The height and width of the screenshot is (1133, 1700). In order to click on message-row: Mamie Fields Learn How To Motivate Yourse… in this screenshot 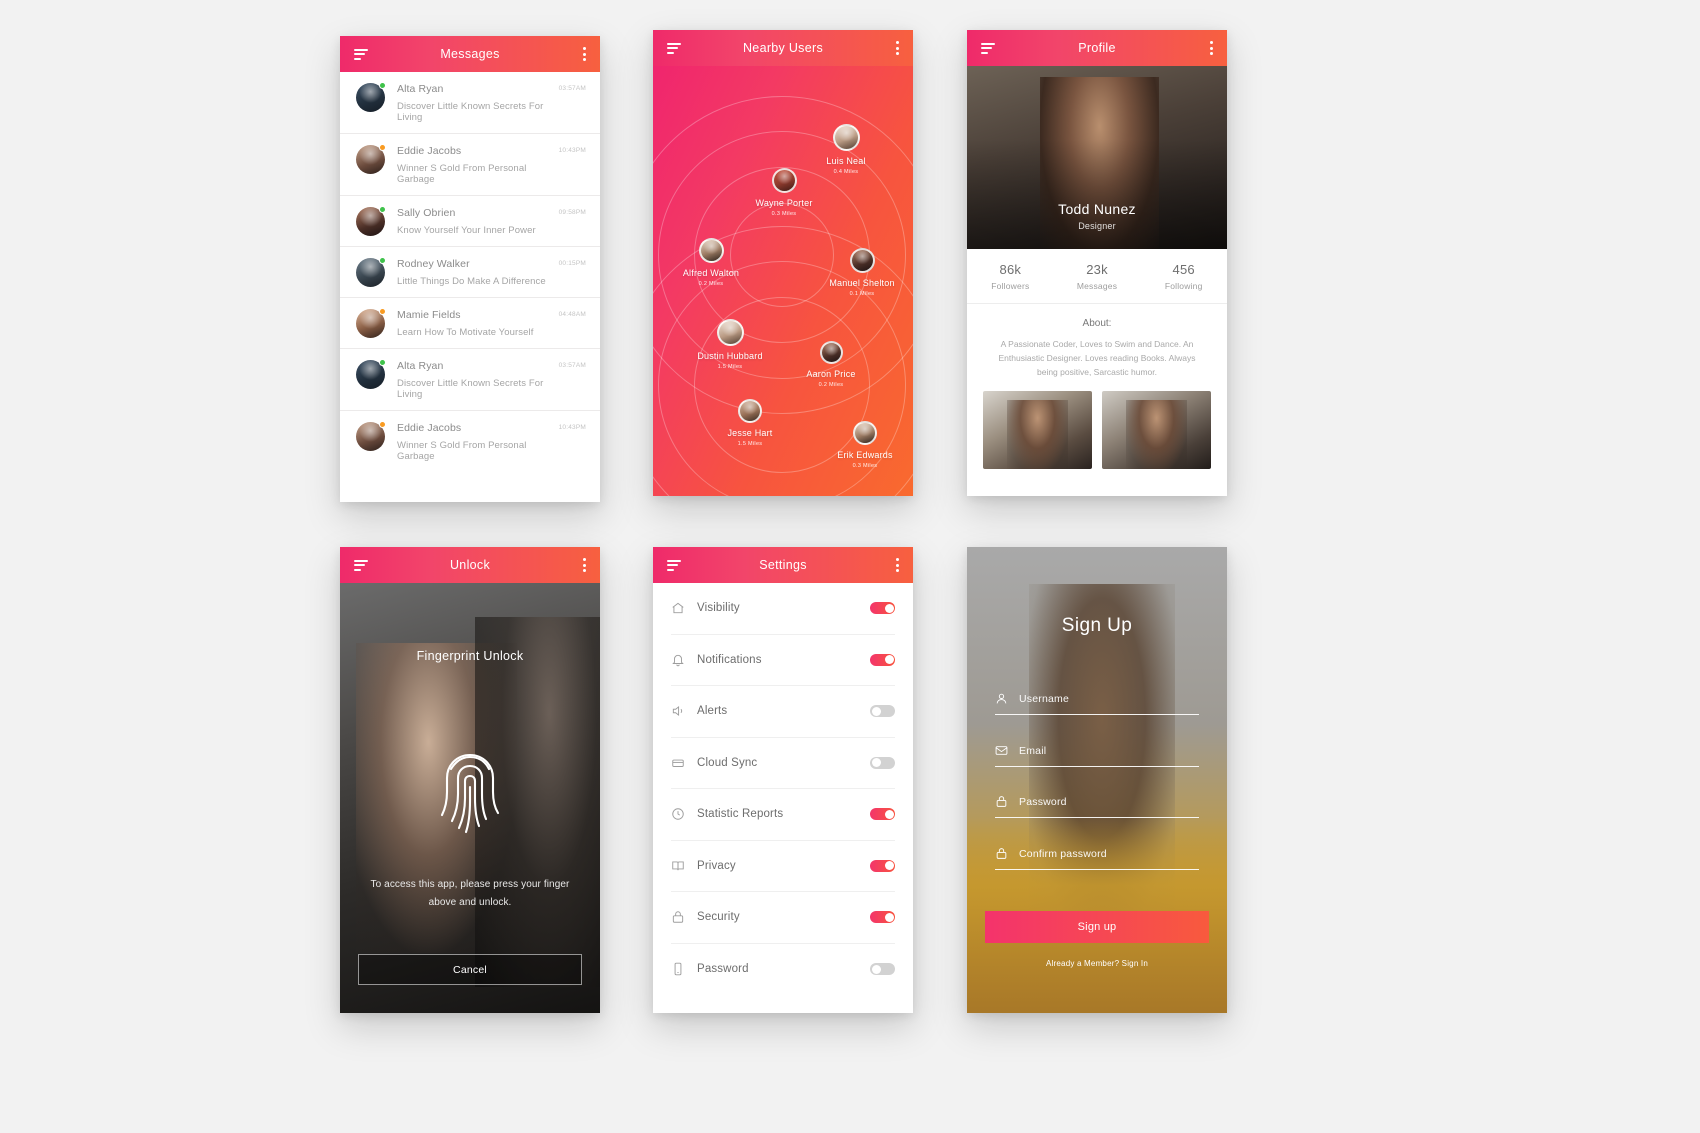, I will do `click(470, 323)`.